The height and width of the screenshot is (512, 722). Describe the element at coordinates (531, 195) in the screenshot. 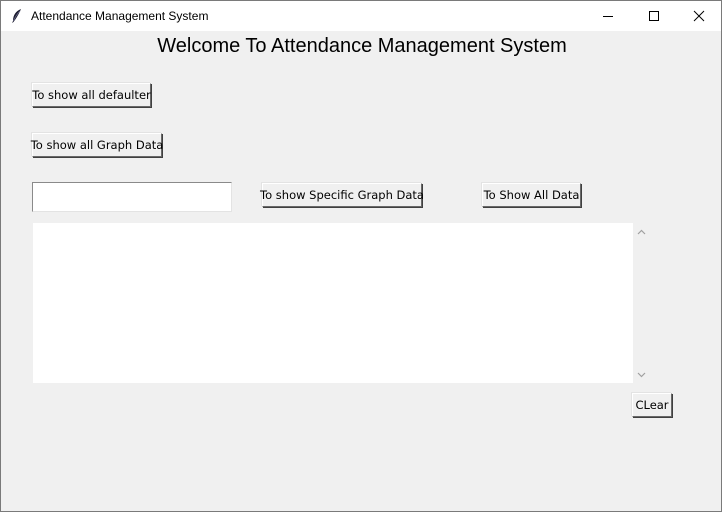

I see `show-all-data-button: To Show All Data` at that location.